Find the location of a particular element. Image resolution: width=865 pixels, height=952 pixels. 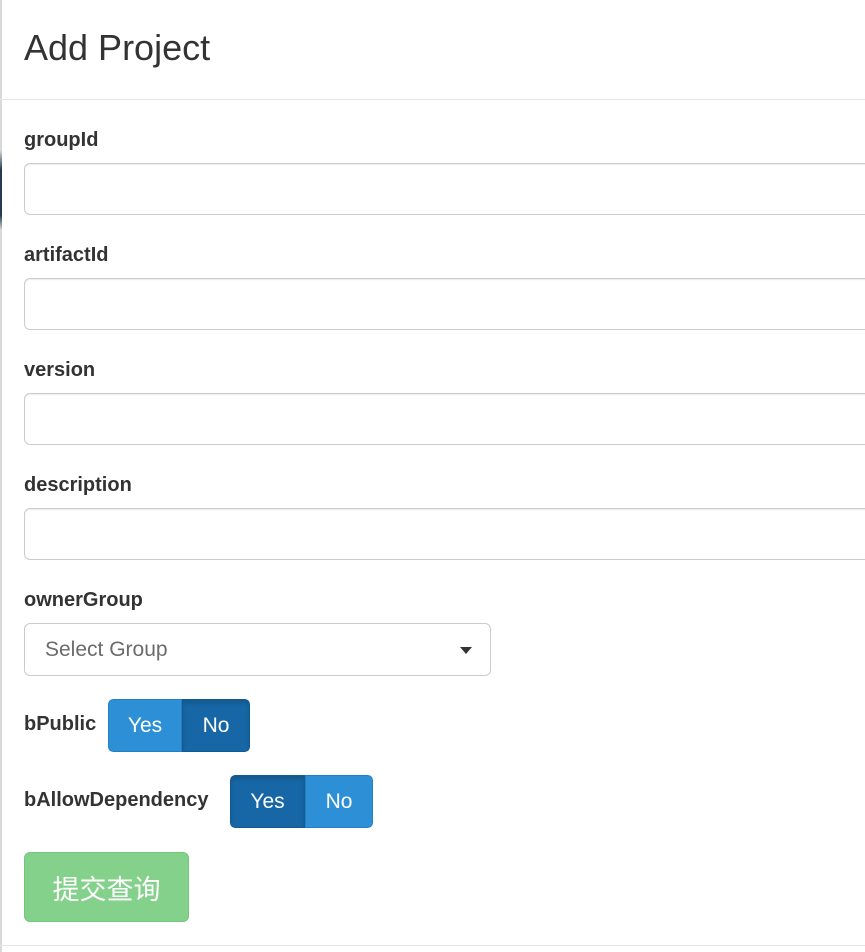

ballowdependency-no-button: No is located at coordinates (339, 801).